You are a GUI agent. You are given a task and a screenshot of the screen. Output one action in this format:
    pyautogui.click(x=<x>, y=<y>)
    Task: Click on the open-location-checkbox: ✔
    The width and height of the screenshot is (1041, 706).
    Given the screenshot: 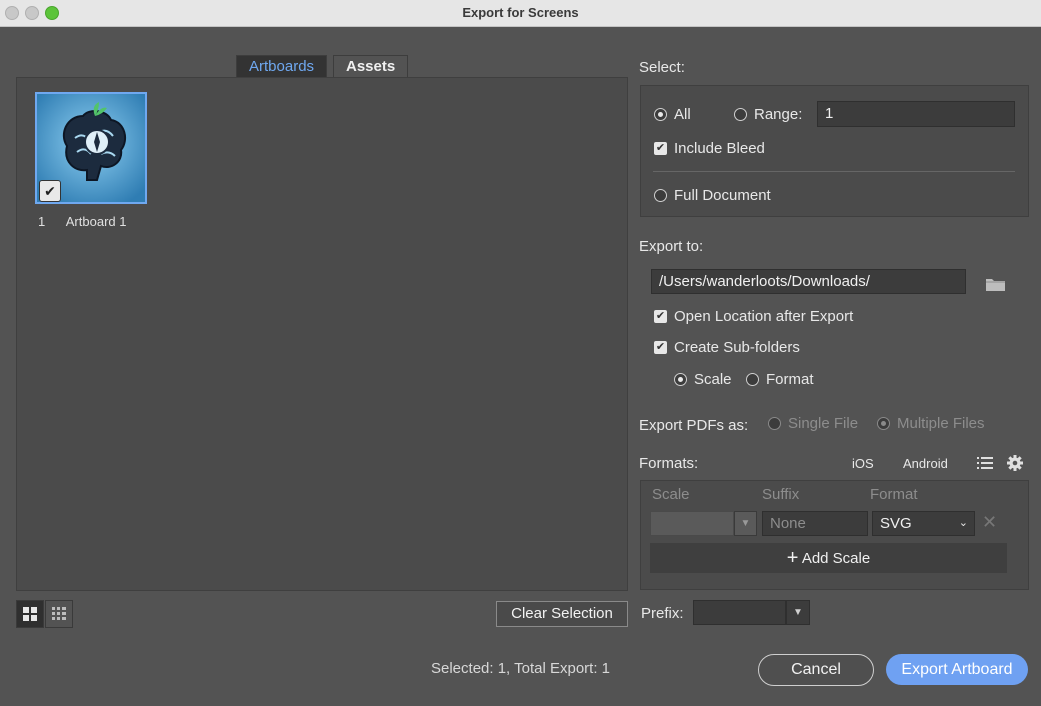 What is the action you would take?
    pyautogui.click(x=660, y=316)
    